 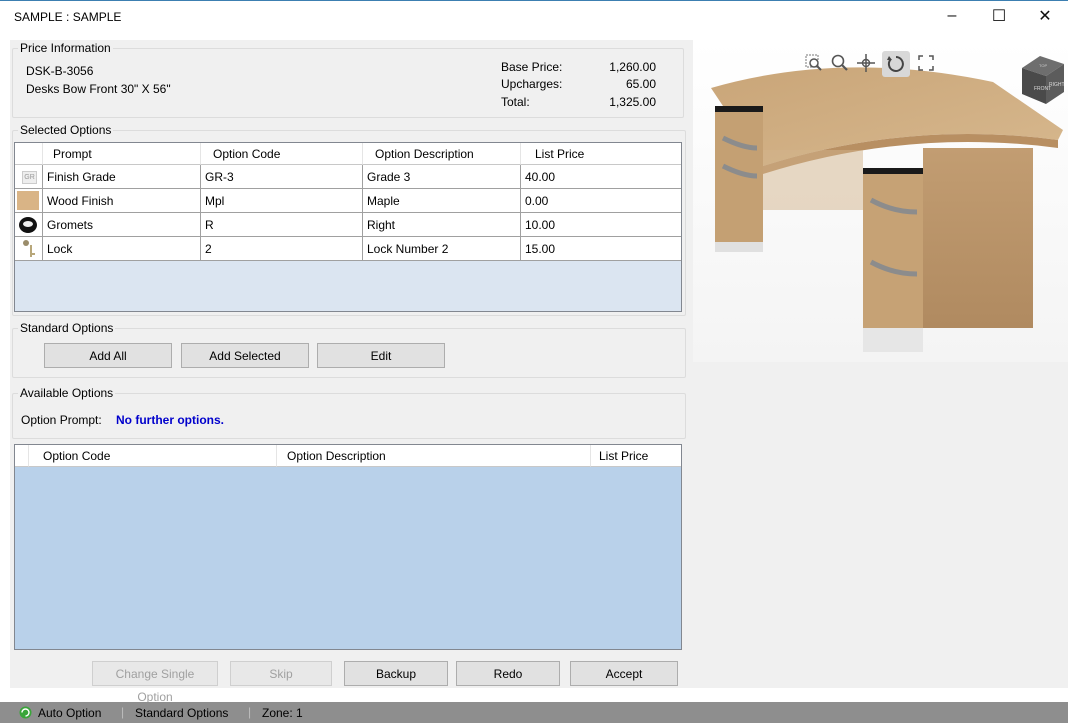 What do you see at coordinates (67, 328) in the screenshot?
I see `standard-options-label: Standard Options` at bounding box center [67, 328].